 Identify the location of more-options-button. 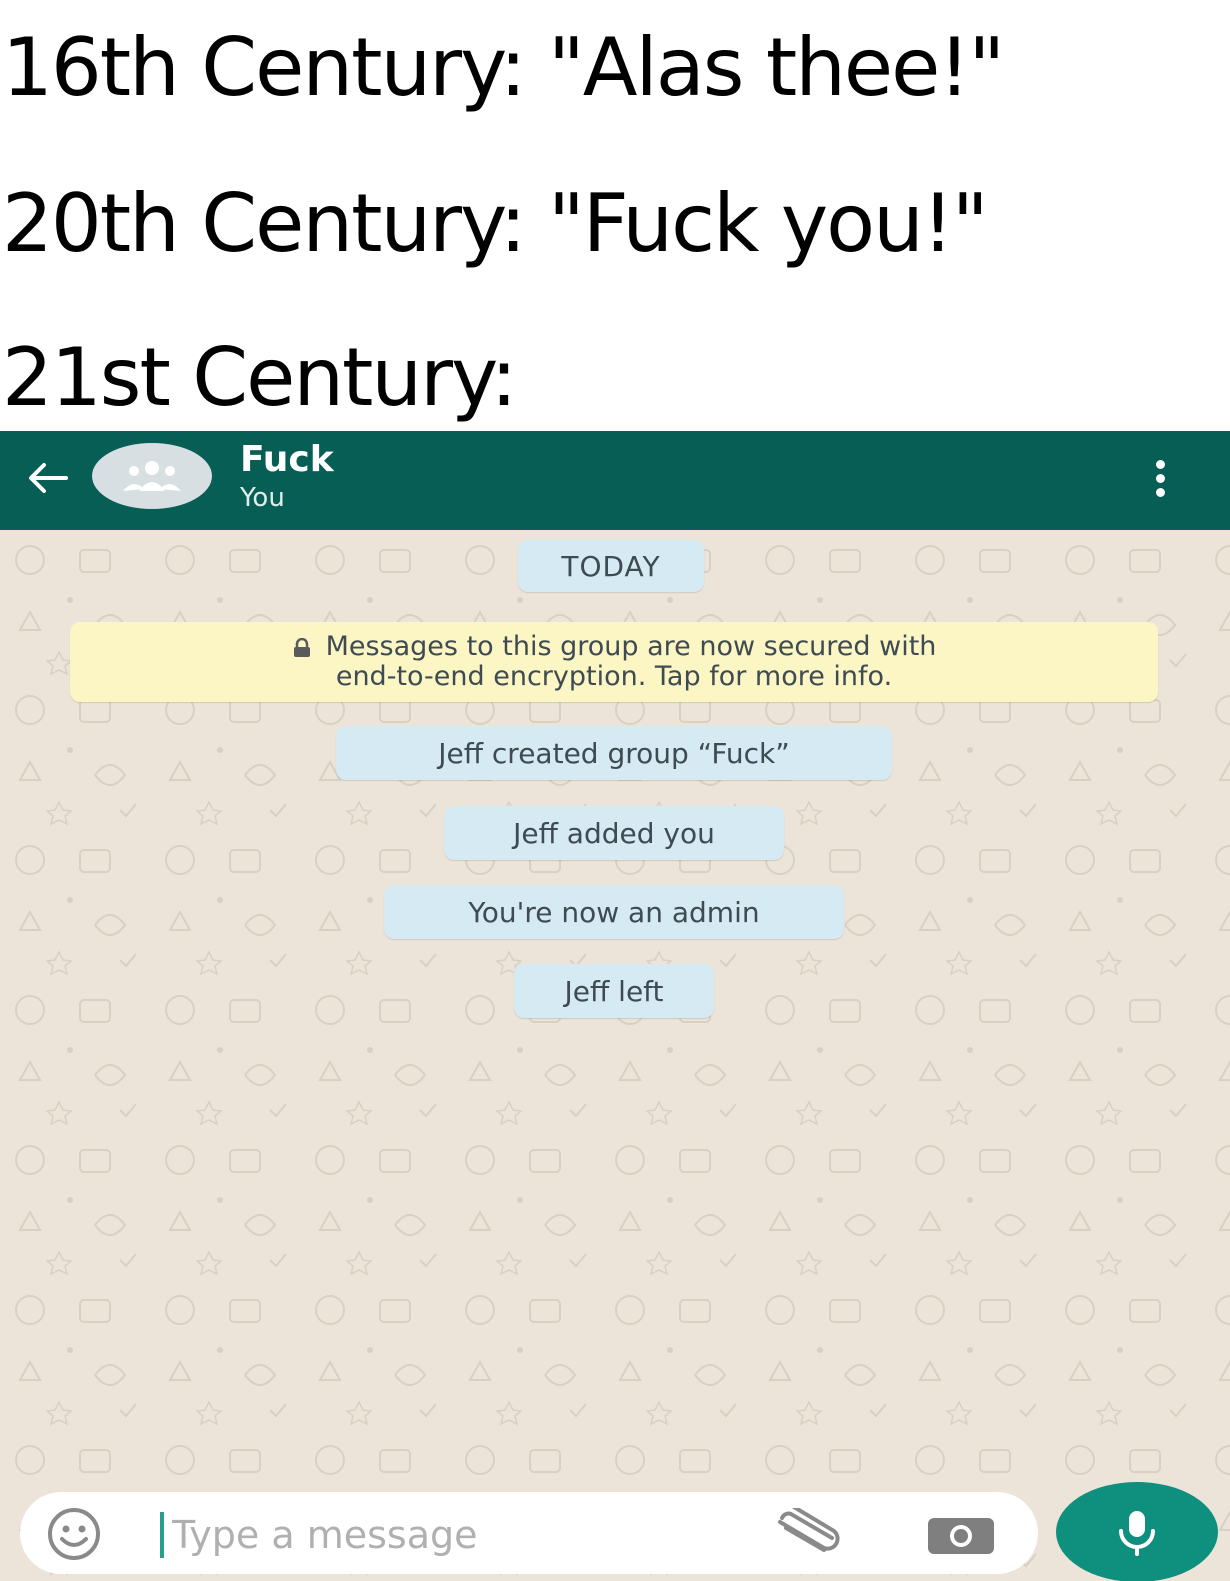
(1160, 478).